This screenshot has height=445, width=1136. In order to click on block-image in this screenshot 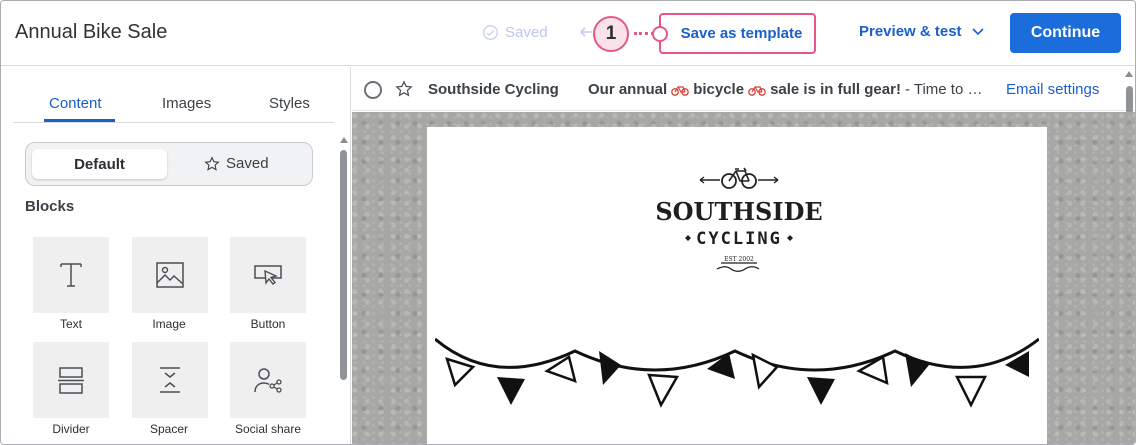, I will do `click(170, 275)`.